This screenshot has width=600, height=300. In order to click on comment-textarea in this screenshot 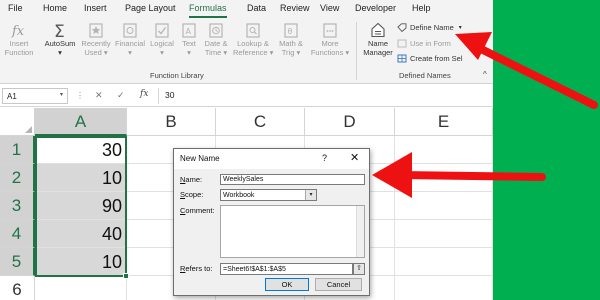, I will do `click(292, 231)`.